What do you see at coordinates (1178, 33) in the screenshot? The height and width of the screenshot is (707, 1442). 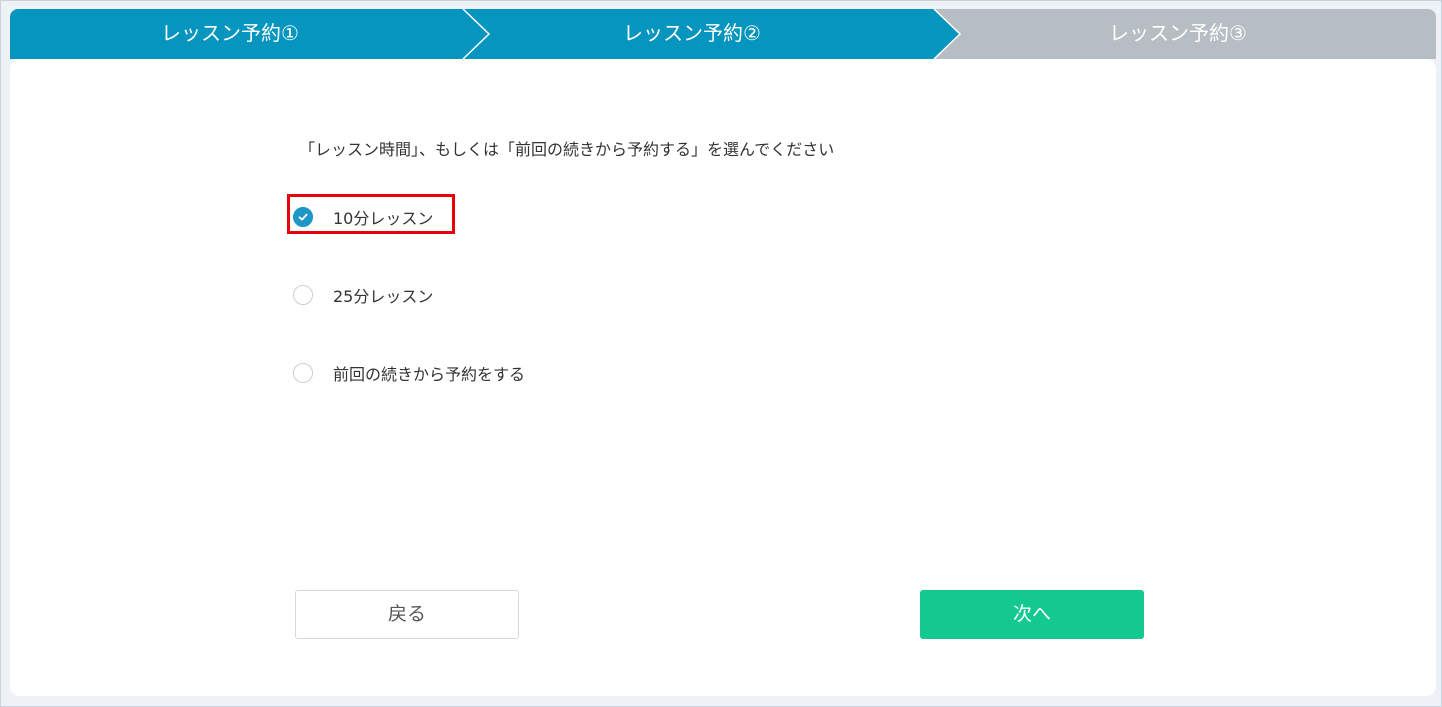 I see `step-3-label: レッスン予約③` at bounding box center [1178, 33].